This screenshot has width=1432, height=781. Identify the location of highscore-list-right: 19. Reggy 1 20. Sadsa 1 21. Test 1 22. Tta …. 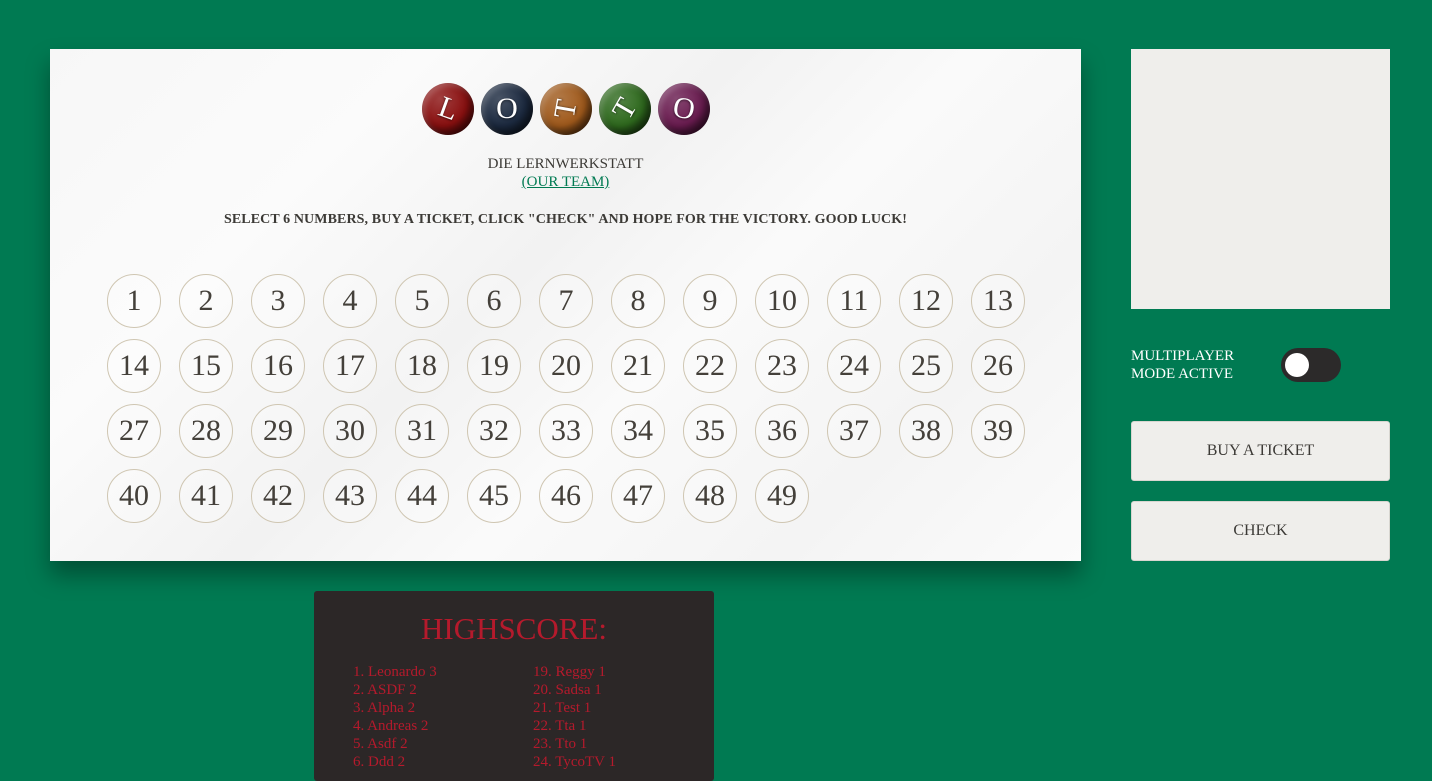
(574, 717).